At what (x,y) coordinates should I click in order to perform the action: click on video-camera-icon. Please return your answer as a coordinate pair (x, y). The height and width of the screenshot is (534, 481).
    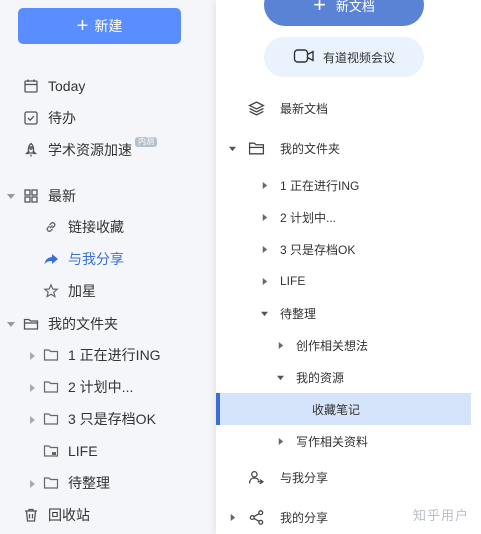
    Looking at the image, I should click on (304, 57).